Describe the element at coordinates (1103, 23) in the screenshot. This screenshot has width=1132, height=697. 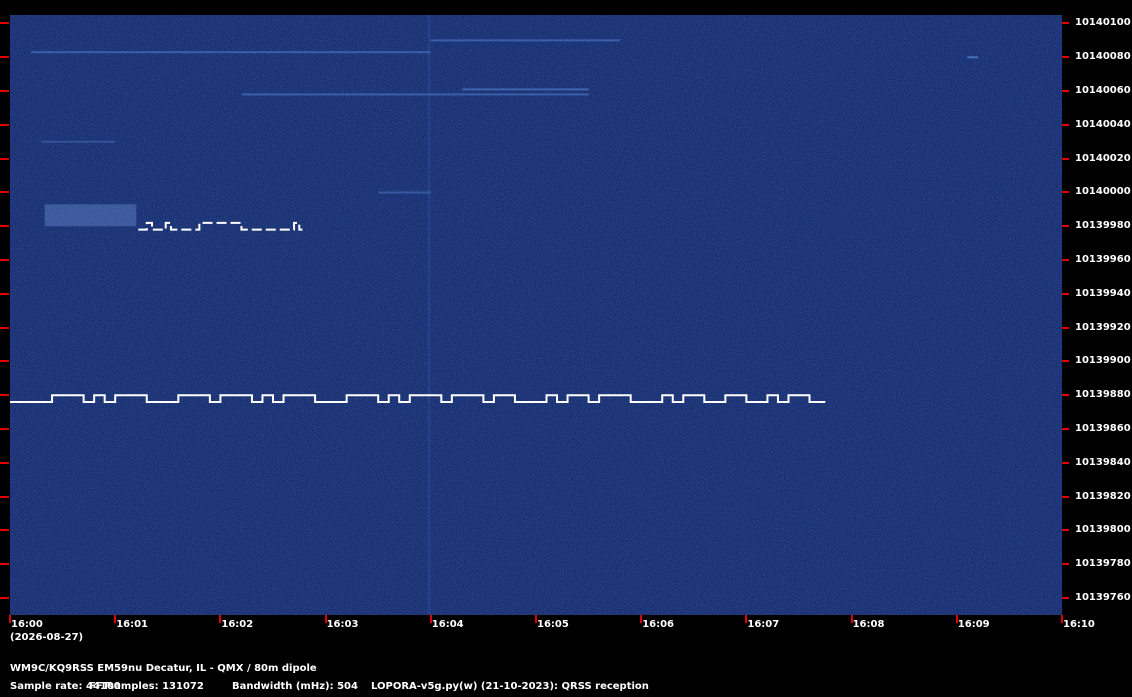
I see `y-tick-label: 10140100` at that location.